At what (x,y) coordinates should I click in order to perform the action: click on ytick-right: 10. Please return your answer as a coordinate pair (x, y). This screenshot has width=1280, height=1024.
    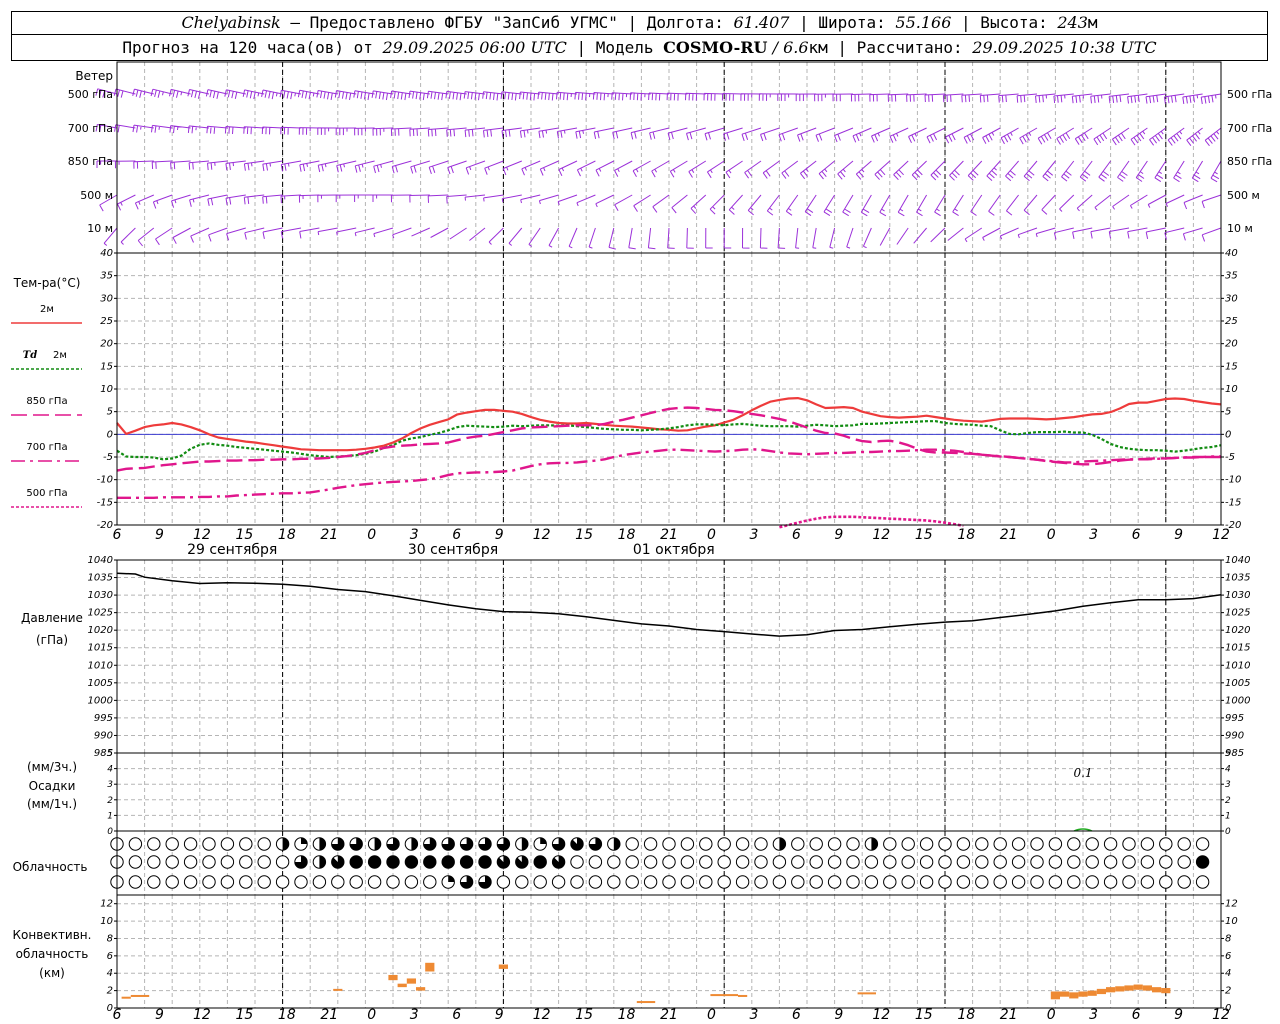
    Looking at the image, I should click on (1231, 921).